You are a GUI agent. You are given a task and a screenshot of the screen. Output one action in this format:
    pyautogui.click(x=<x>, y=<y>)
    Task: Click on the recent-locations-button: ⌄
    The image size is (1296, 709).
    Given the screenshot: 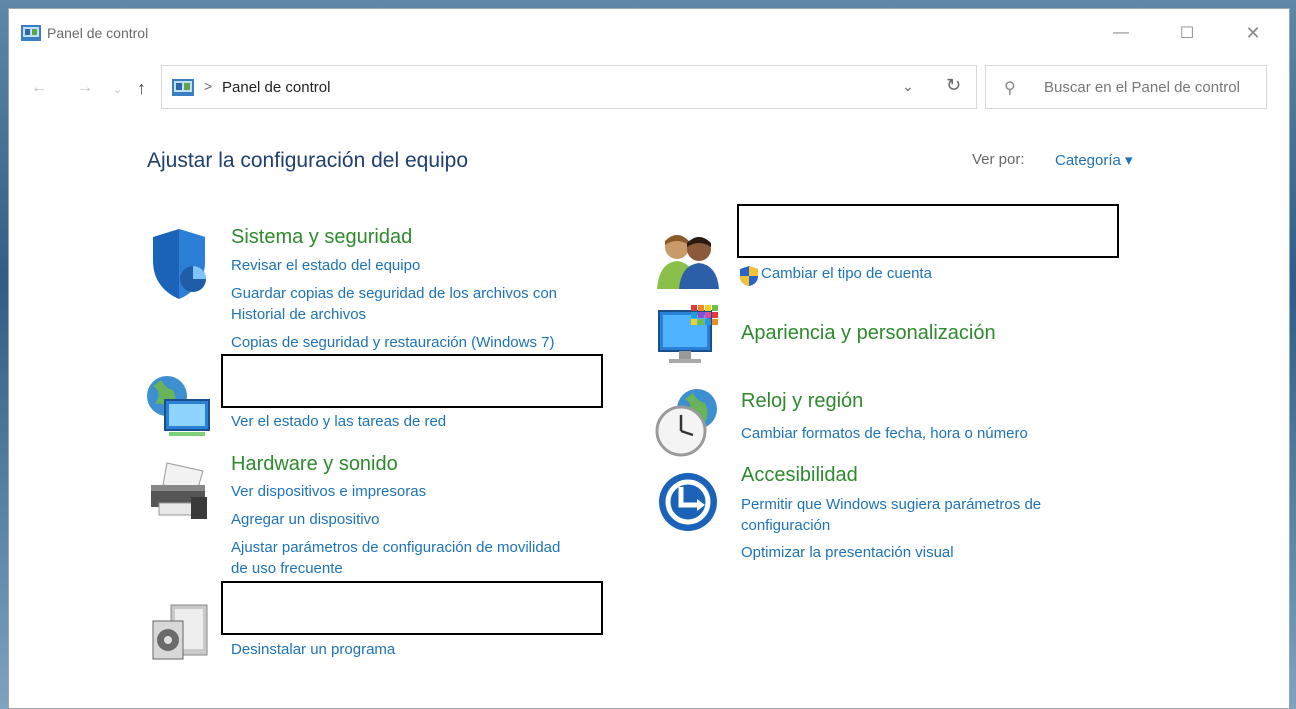 What is the action you would take?
    pyautogui.click(x=117, y=89)
    